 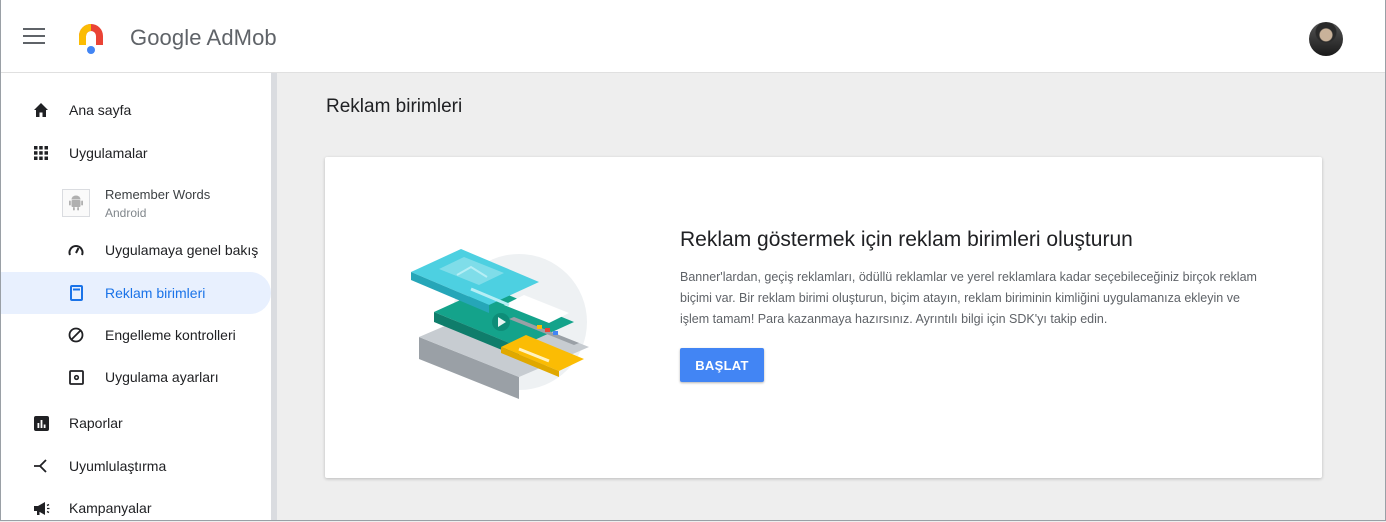 What do you see at coordinates (41, 508) in the screenshot?
I see `megaphone-icon` at bounding box center [41, 508].